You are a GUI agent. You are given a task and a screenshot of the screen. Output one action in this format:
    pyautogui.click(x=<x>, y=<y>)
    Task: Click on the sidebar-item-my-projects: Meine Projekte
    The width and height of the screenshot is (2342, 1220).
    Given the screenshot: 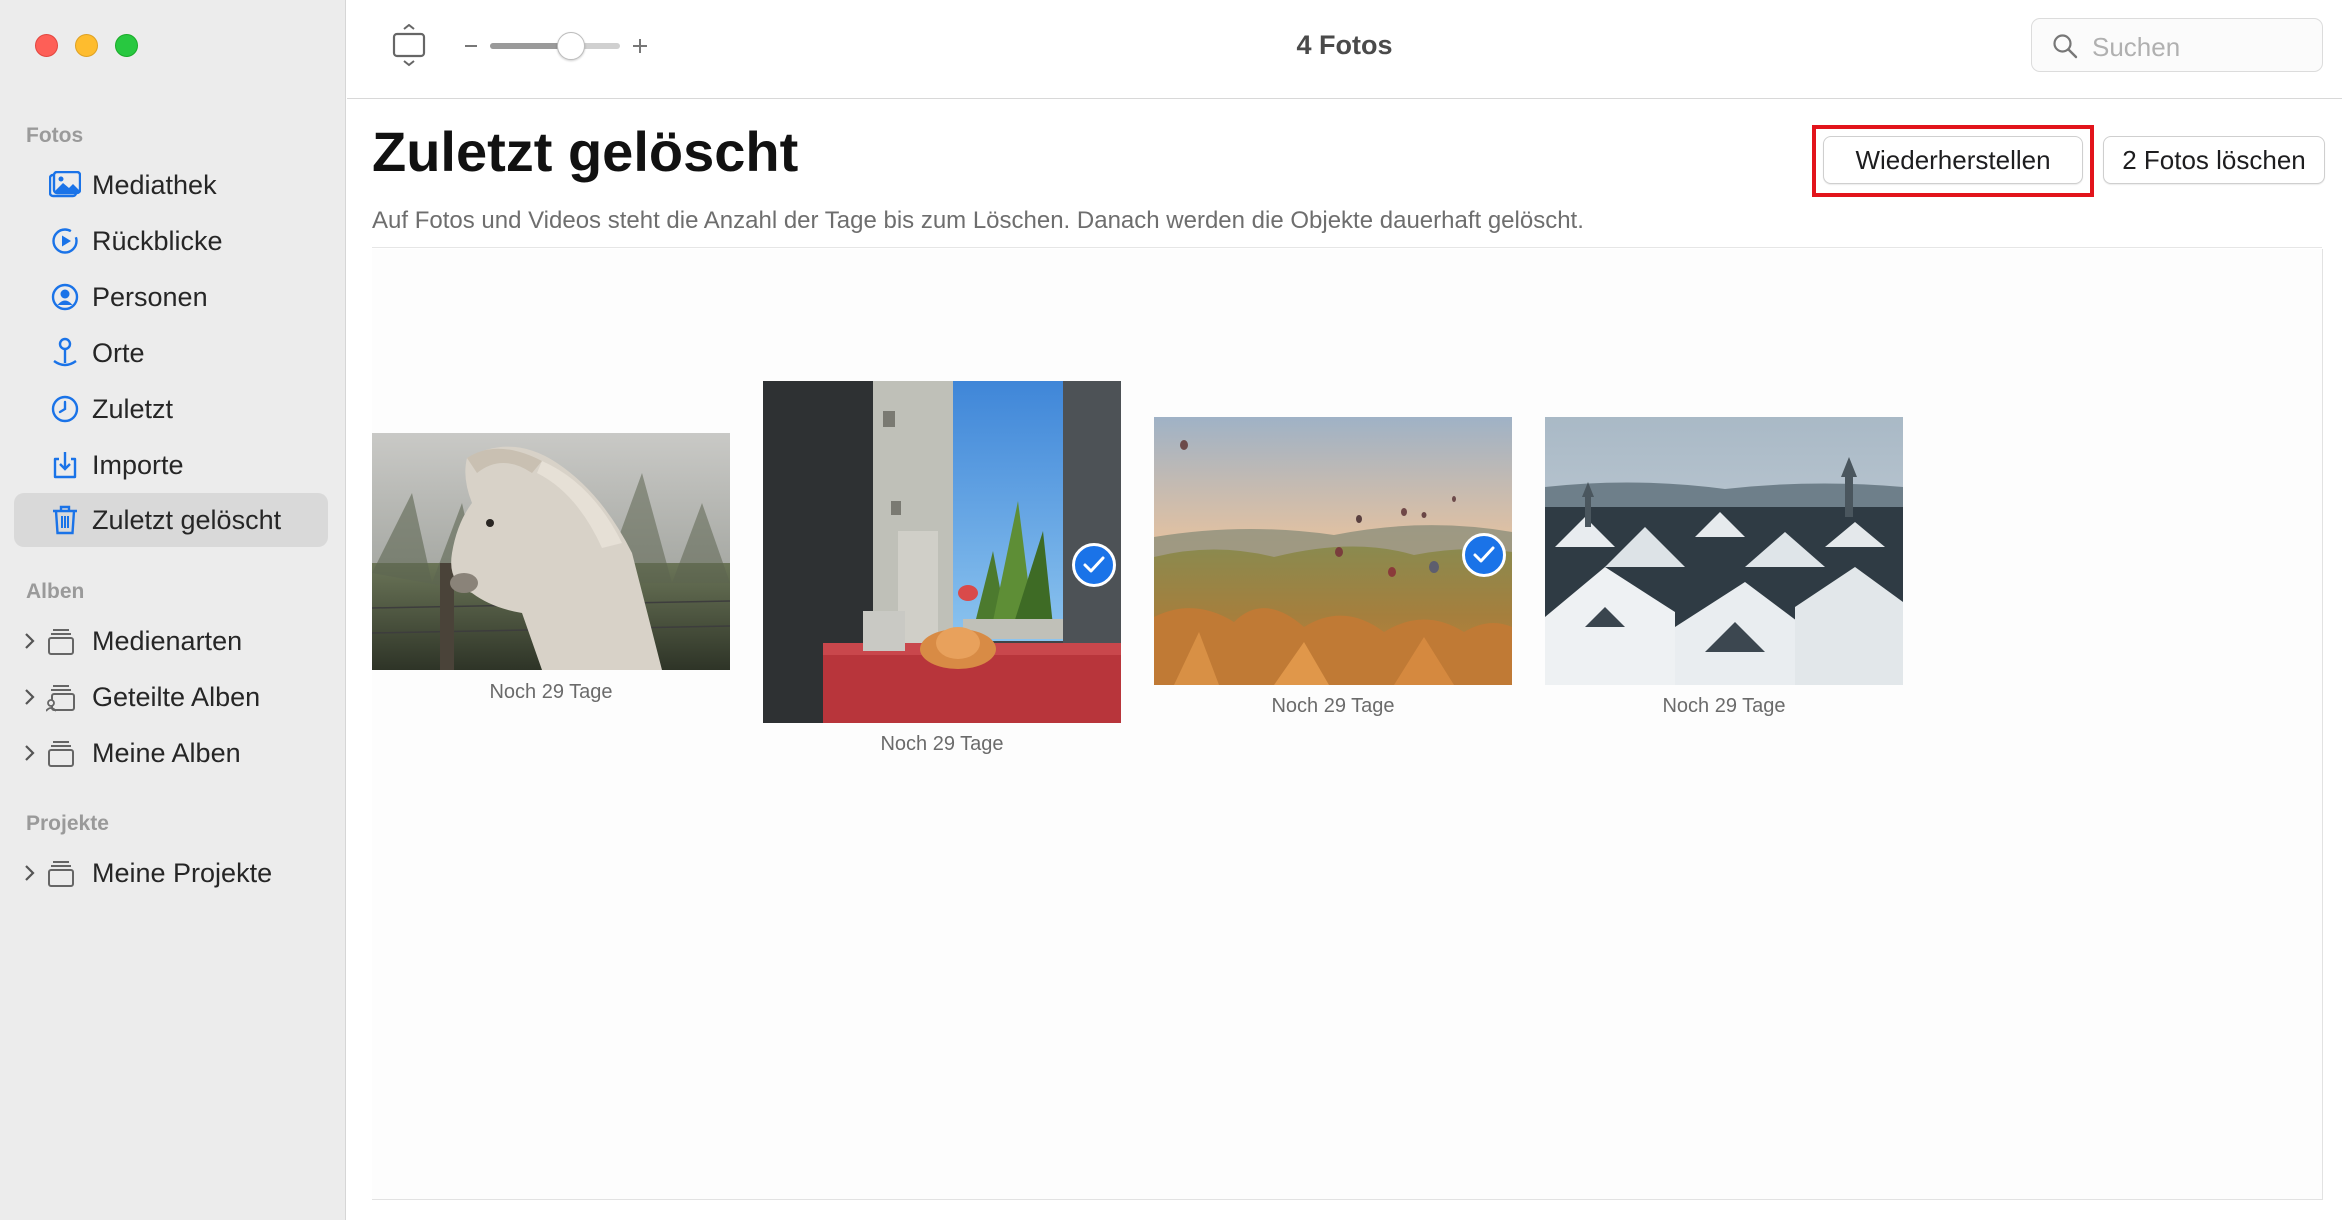 What is the action you would take?
    pyautogui.click(x=173, y=873)
    